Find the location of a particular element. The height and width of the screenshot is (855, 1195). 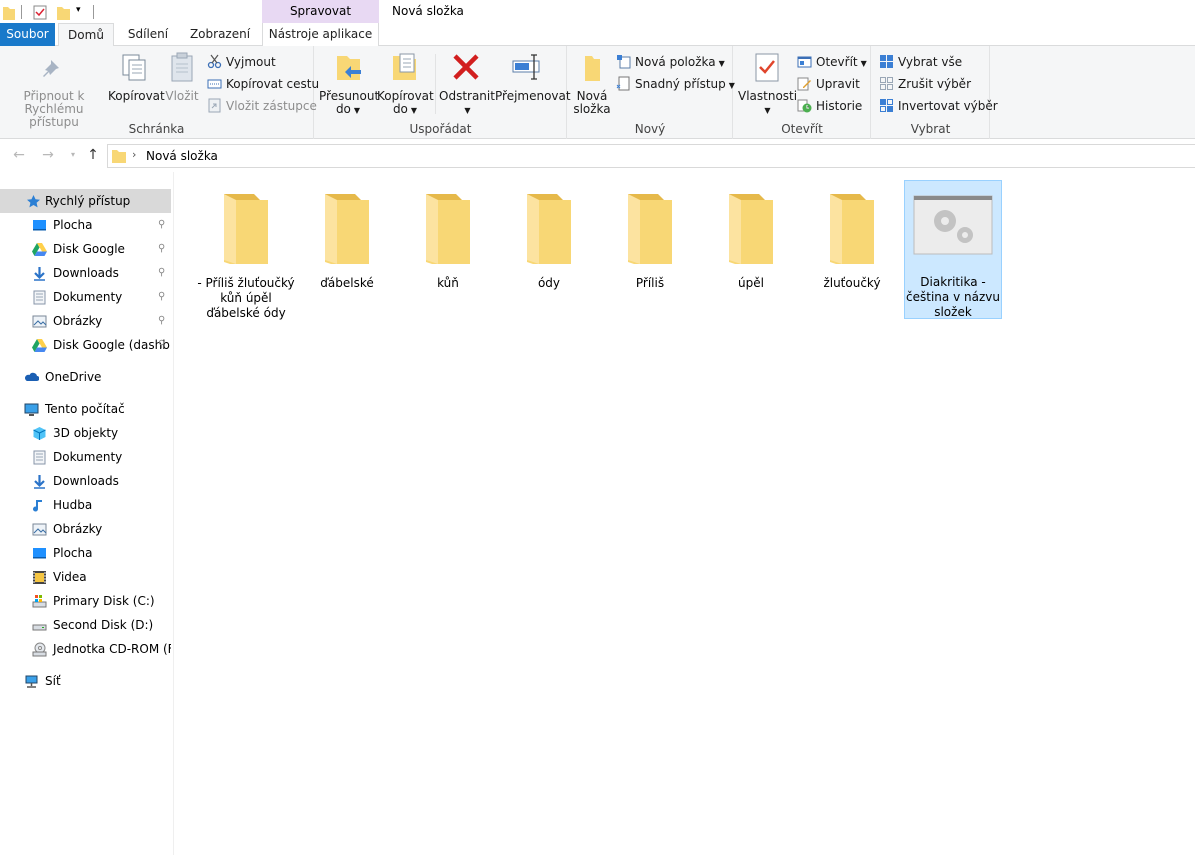

sidebar-item-pc-9: Jednotka CD-ROM (F:) is located at coordinates (85, 649).